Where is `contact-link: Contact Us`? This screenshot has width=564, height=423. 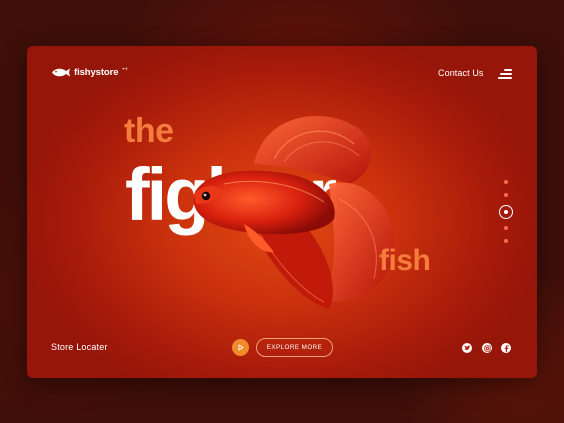 contact-link: Contact Us is located at coordinates (461, 73).